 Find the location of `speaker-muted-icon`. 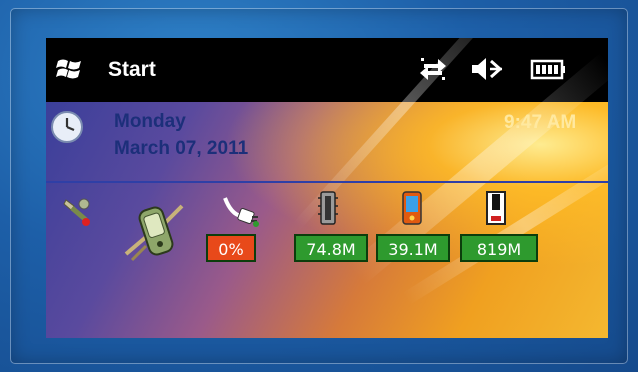

speaker-muted-icon is located at coordinates (487, 69).